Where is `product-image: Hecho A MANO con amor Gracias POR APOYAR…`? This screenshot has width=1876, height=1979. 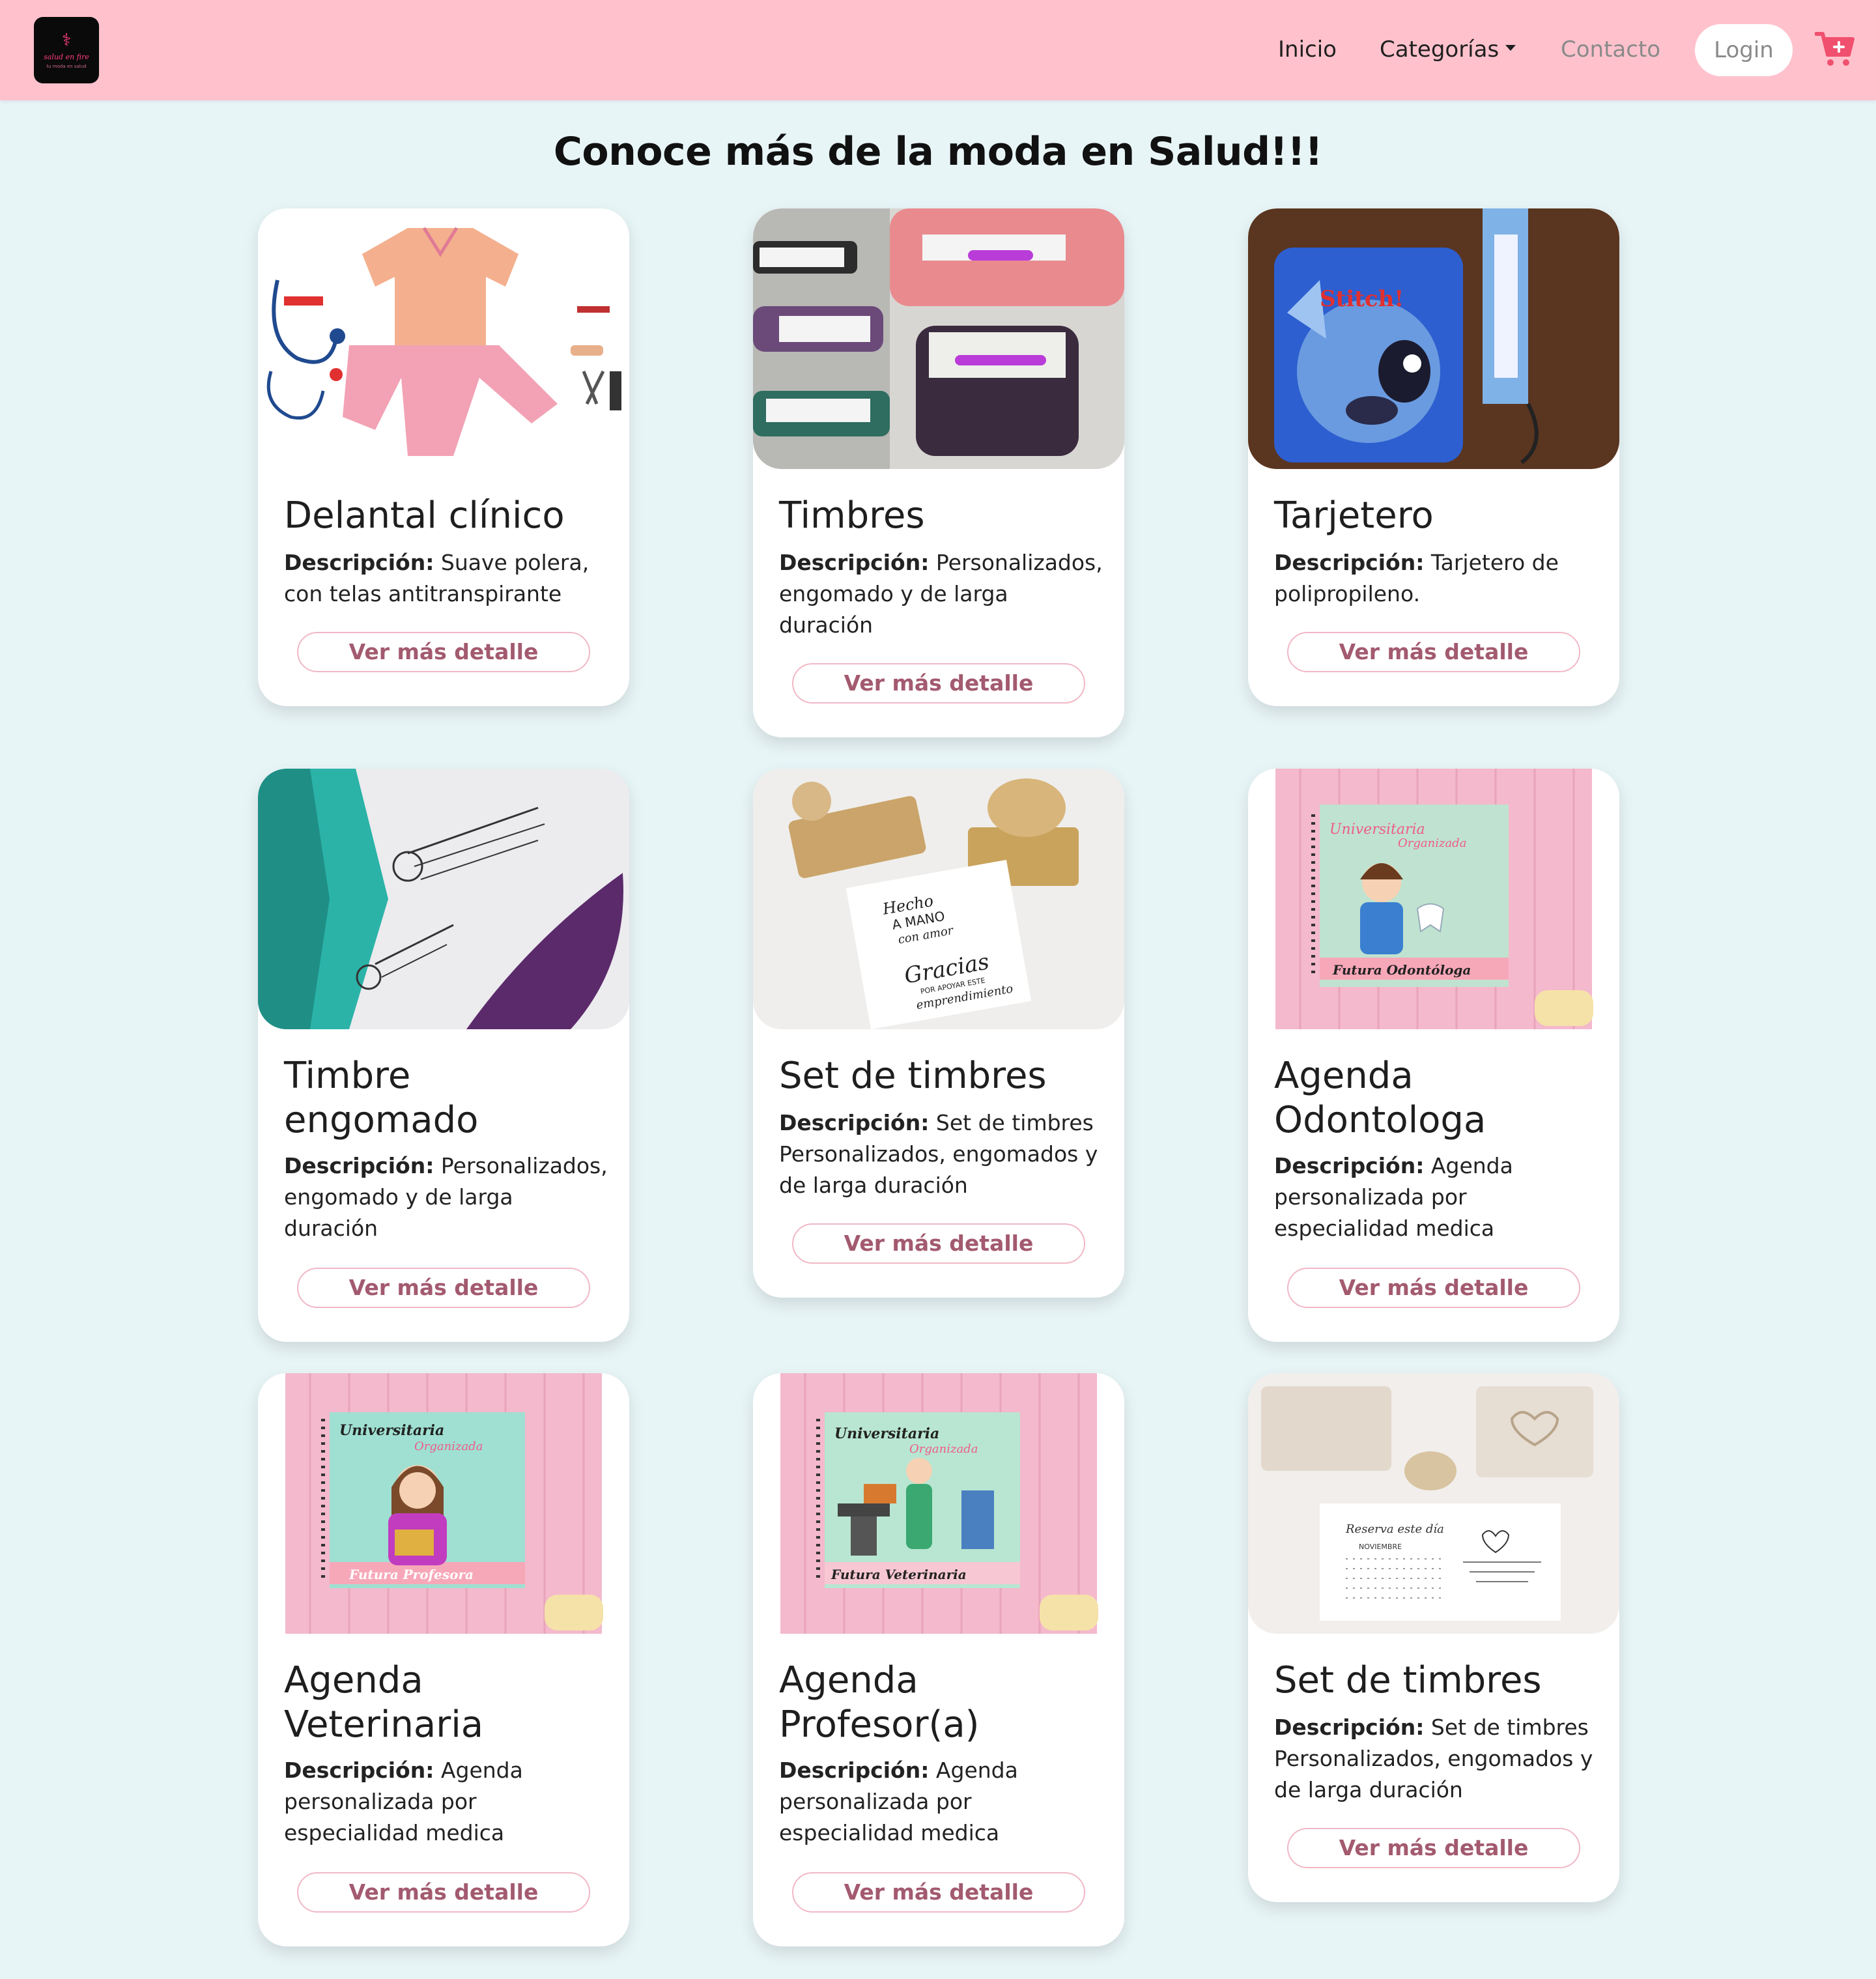
product-image: Hecho A MANO con amor Gracias POR APOYAR… is located at coordinates (939, 899).